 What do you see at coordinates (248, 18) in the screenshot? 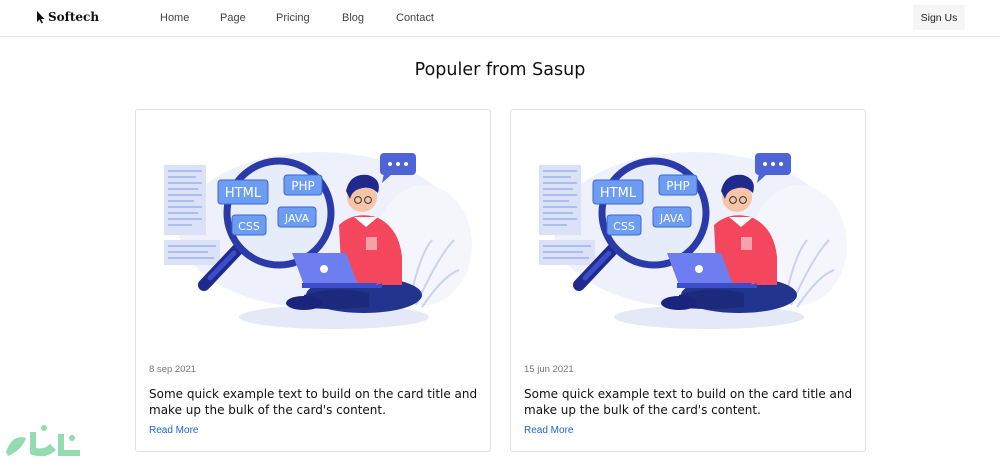
I see `nav-item-page: Page` at bounding box center [248, 18].